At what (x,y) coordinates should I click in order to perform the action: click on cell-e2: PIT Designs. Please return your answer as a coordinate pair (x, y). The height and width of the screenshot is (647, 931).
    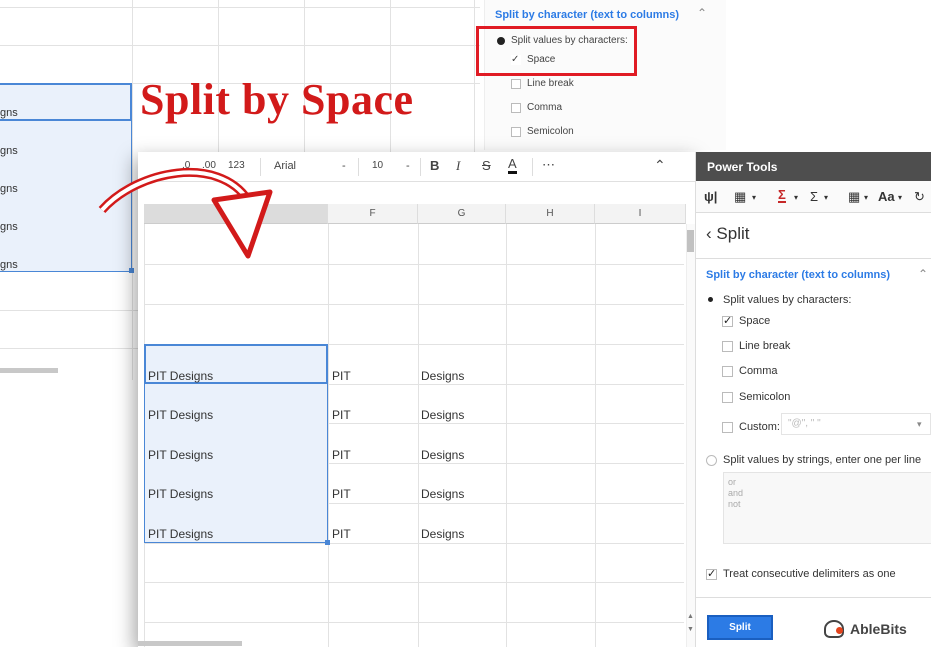
    Looking at the image, I should click on (180, 415).